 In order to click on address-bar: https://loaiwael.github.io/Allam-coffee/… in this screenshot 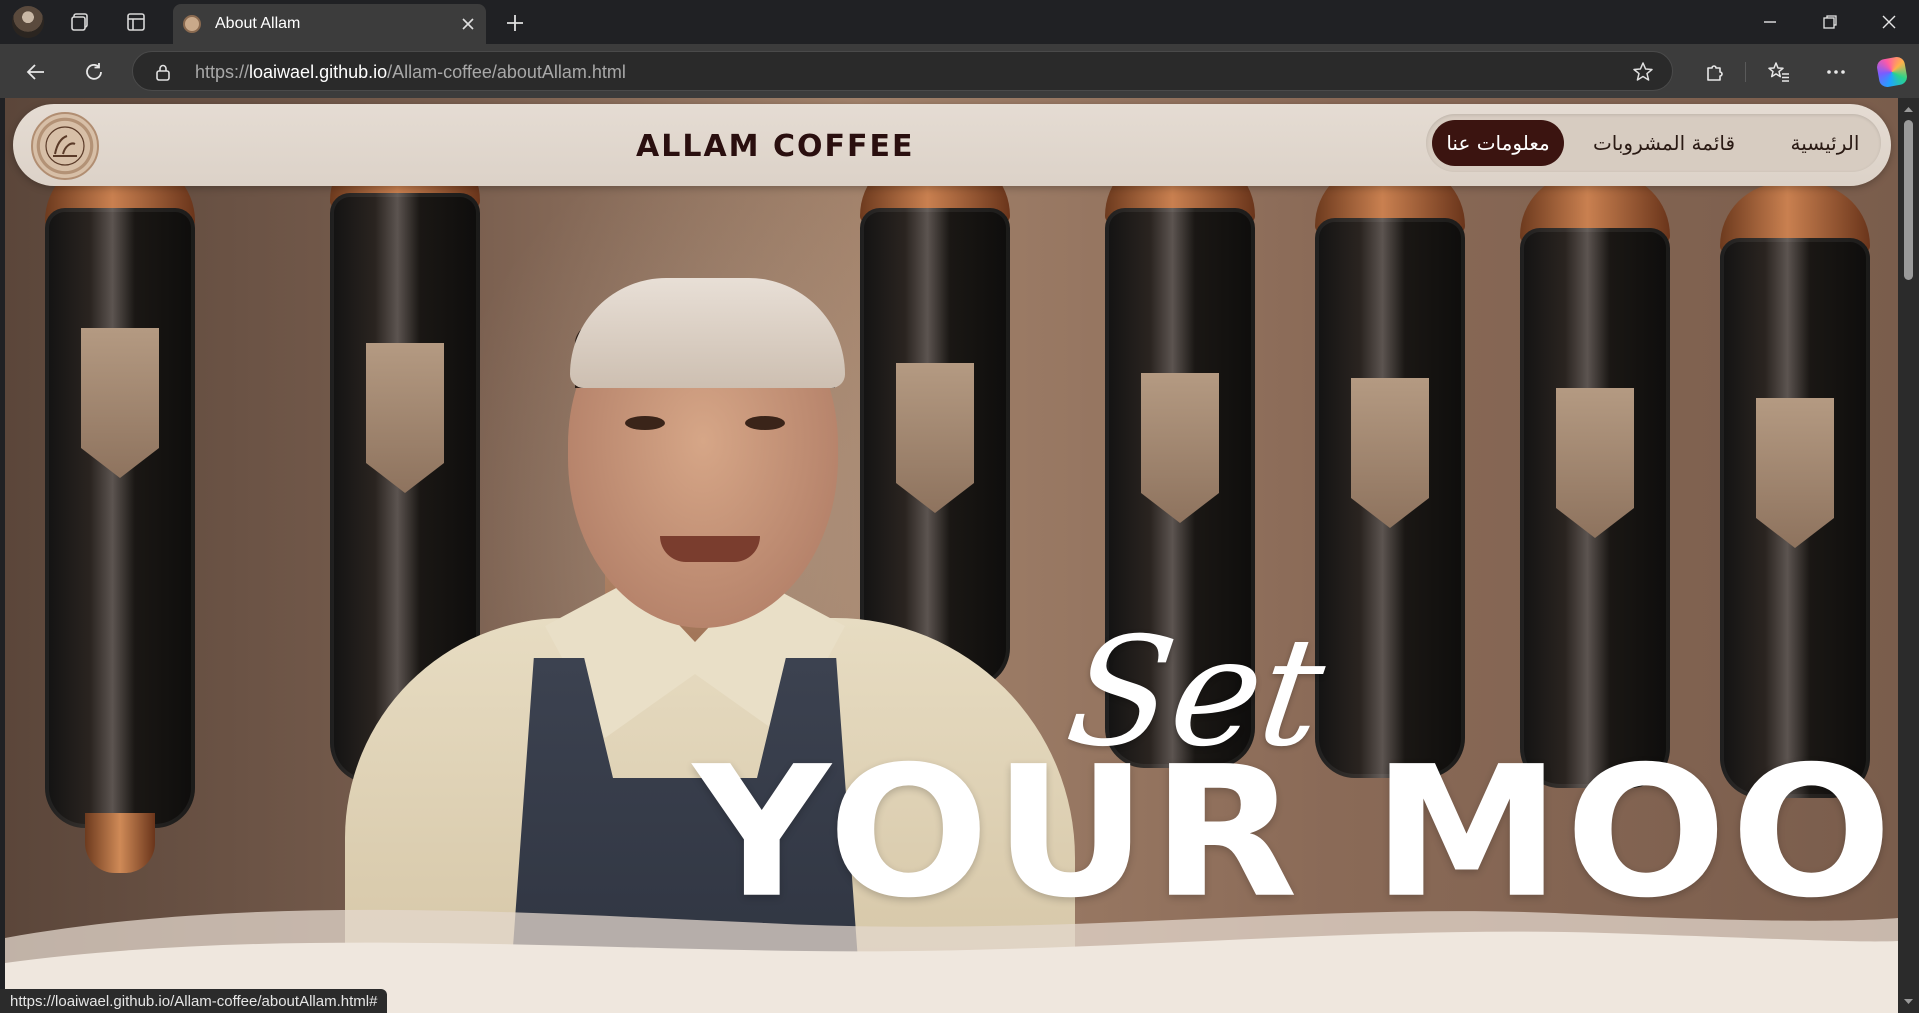, I will do `click(902, 71)`.